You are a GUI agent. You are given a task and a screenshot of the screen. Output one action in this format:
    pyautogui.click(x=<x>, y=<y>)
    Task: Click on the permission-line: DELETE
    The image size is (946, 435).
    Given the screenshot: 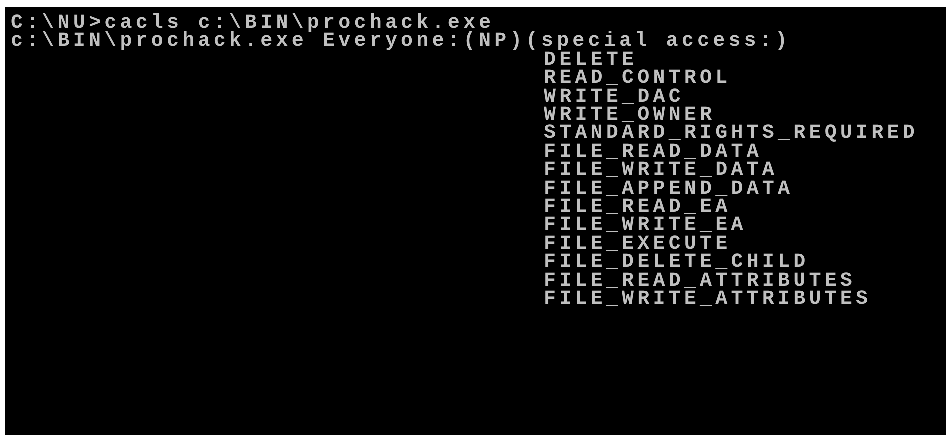 What is the action you would take?
    pyautogui.click(x=591, y=61)
    